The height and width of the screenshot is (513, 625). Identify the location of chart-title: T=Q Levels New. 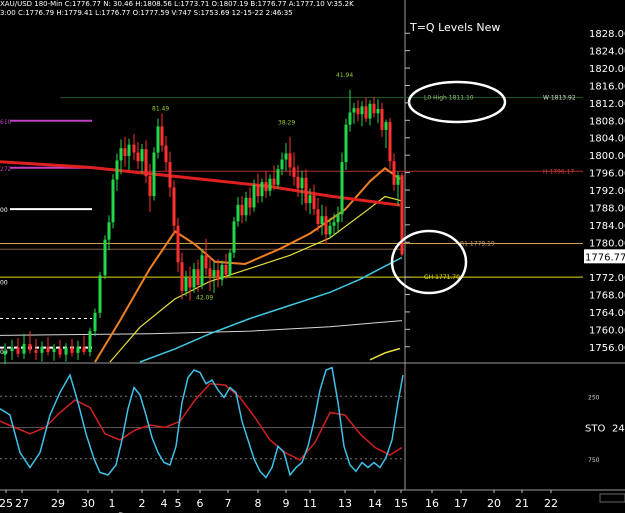
(454, 27).